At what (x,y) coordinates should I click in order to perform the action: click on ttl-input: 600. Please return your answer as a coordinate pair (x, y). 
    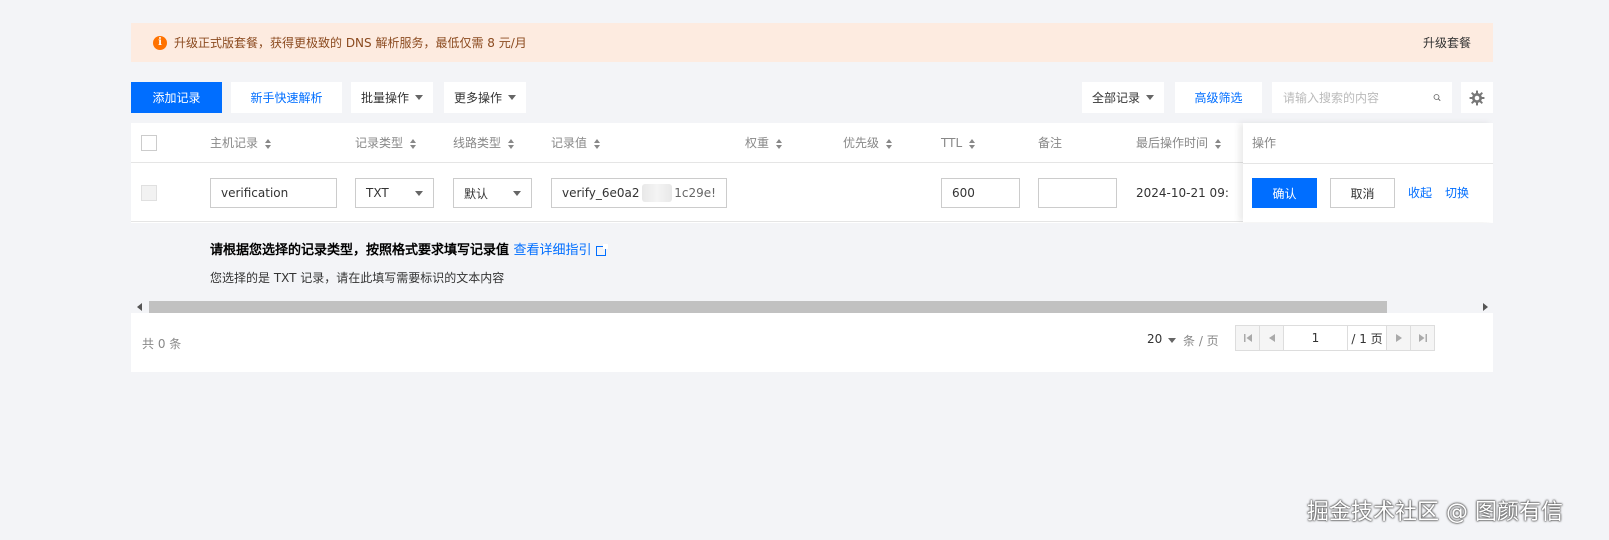
    Looking at the image, I should click on (980, 193).